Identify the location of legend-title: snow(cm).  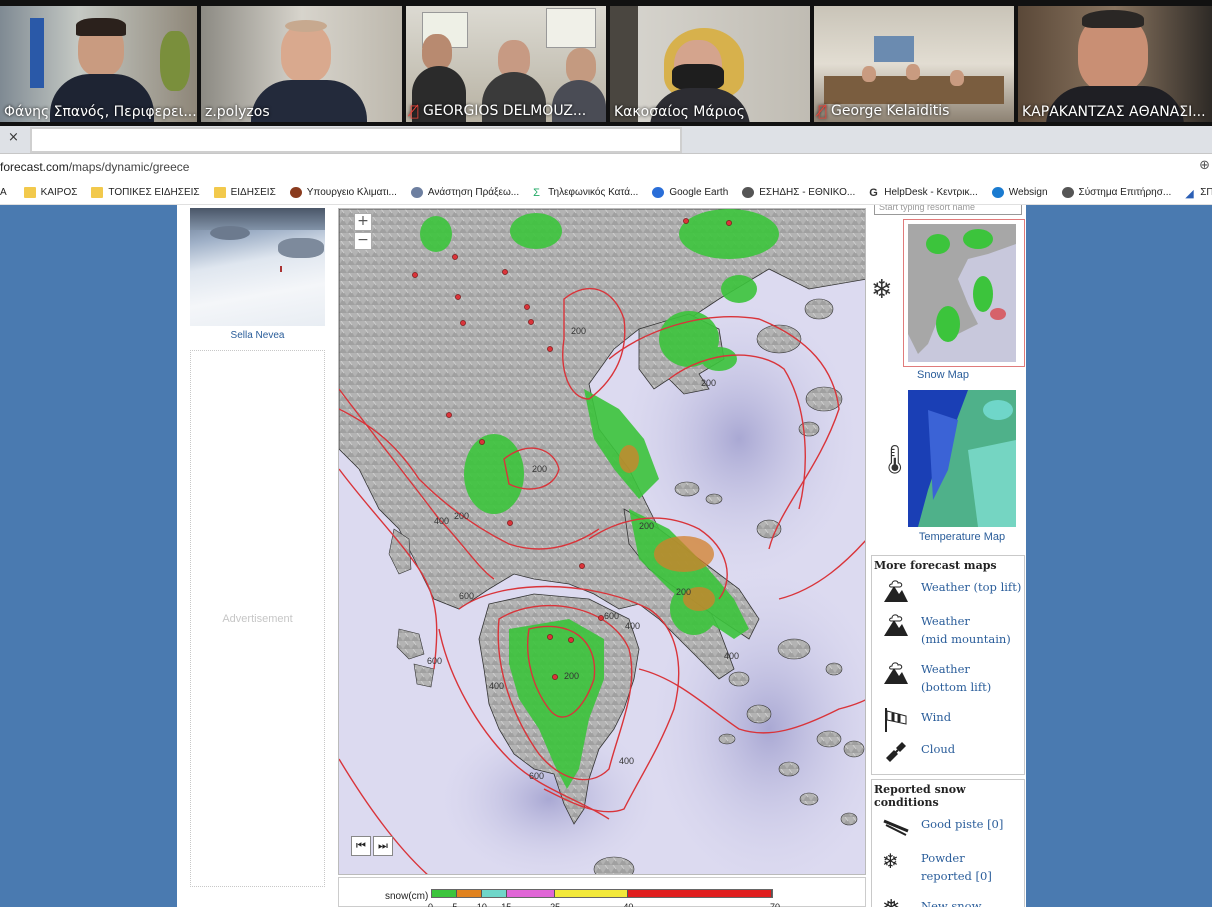
(407, 896).